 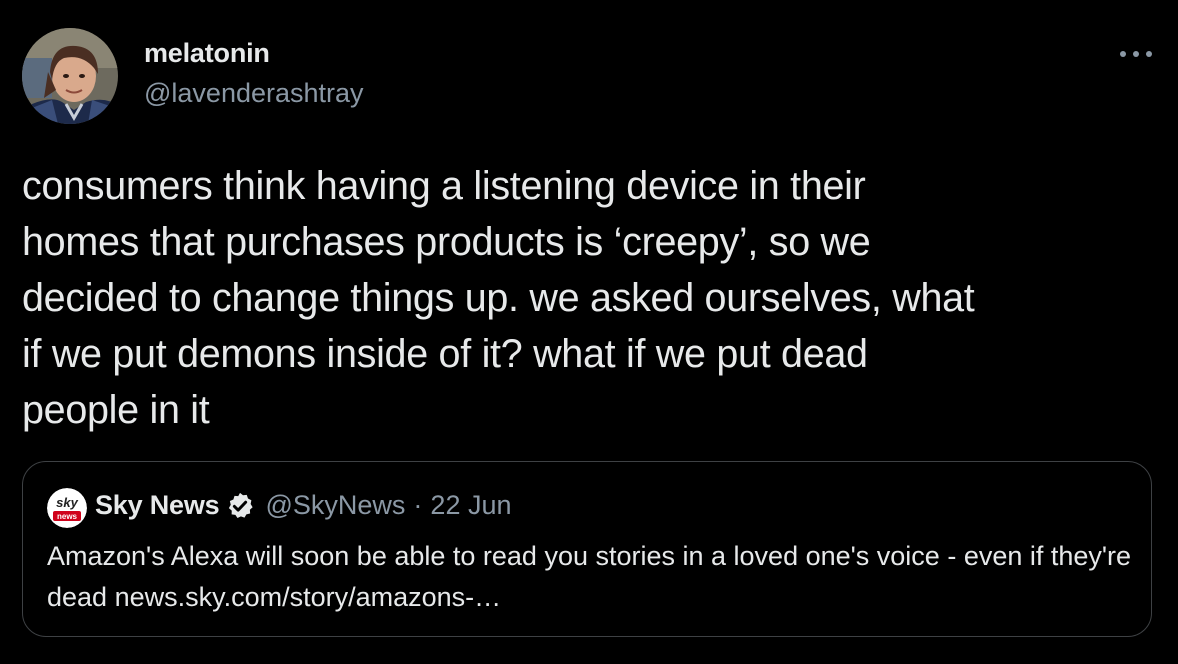 I want to click on quoted-tweet-header: Sky News @SkyNews · 22 Jun, so click(x=303, y=505).